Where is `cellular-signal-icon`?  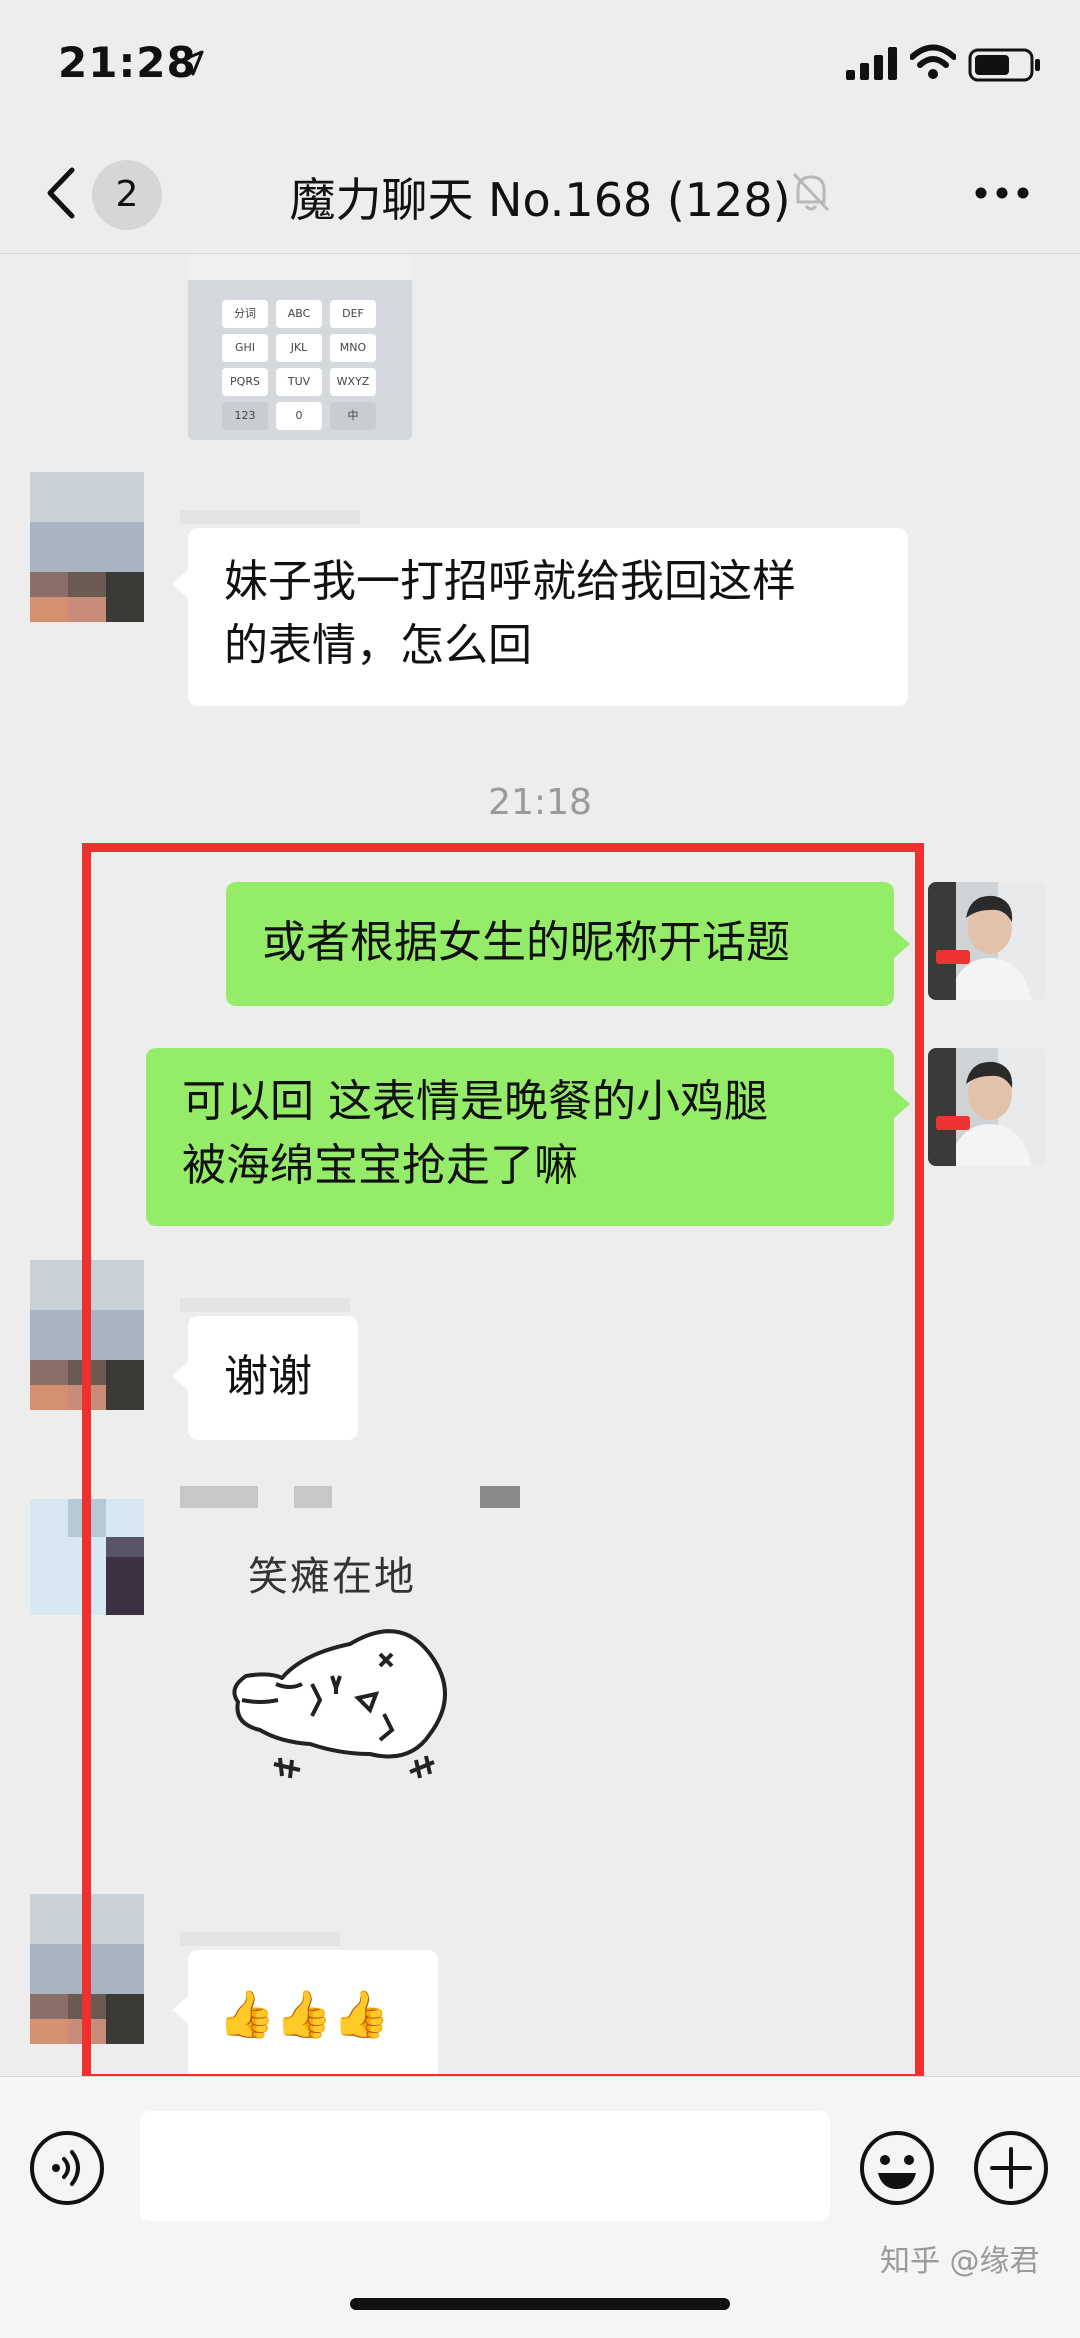 cellular-signal-icon is located at coordinates (871, 63).